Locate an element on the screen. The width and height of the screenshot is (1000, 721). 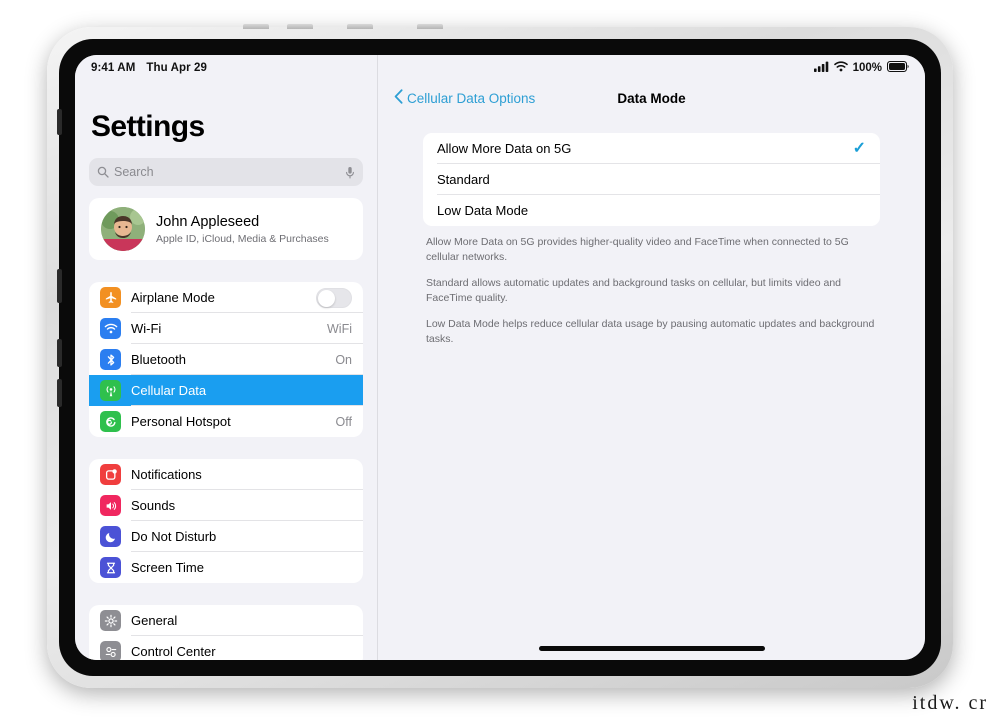
option-label: Allow More Data on 5G is located at coordinates (504, 148).